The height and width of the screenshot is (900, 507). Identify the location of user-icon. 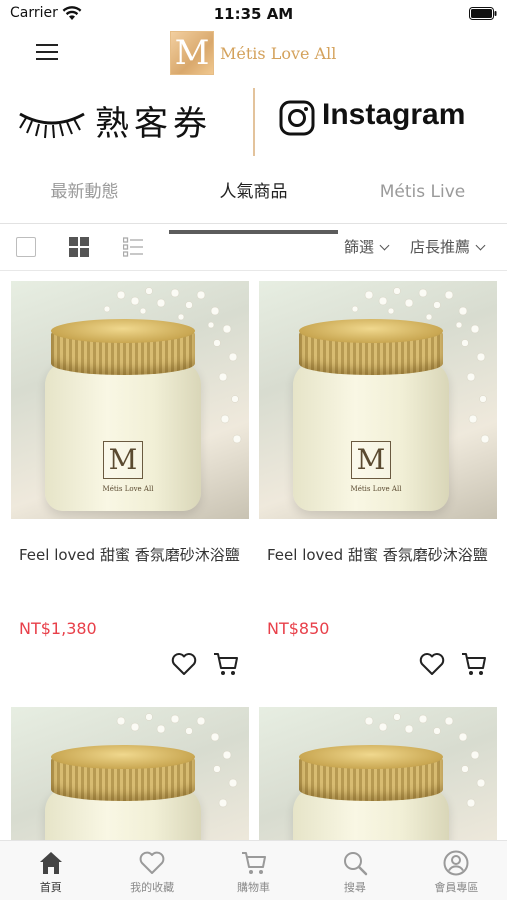
(456, 863).